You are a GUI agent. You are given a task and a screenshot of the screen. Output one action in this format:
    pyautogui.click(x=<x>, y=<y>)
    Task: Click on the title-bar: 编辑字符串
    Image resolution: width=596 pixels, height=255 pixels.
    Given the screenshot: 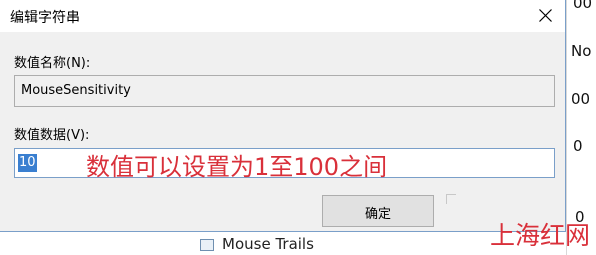 What is the action you would take?
    pyautogui.click(x=282, y=16)
    